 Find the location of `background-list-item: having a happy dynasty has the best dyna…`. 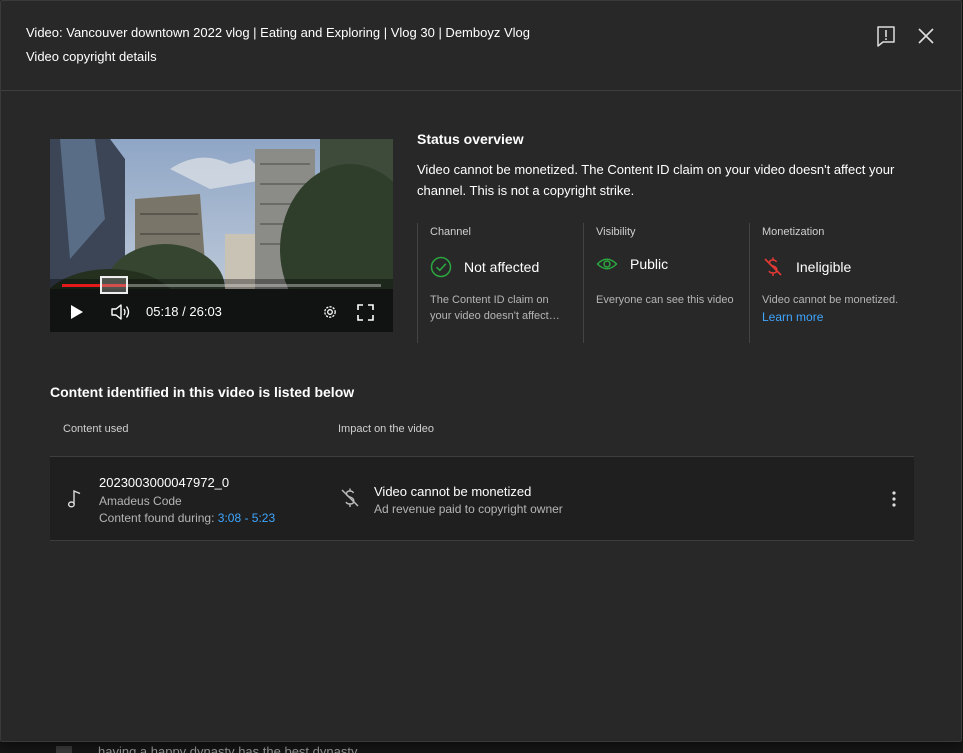

background-list-item: having a happy dynasty has the best dyna… is located at coordinates (480, 747).